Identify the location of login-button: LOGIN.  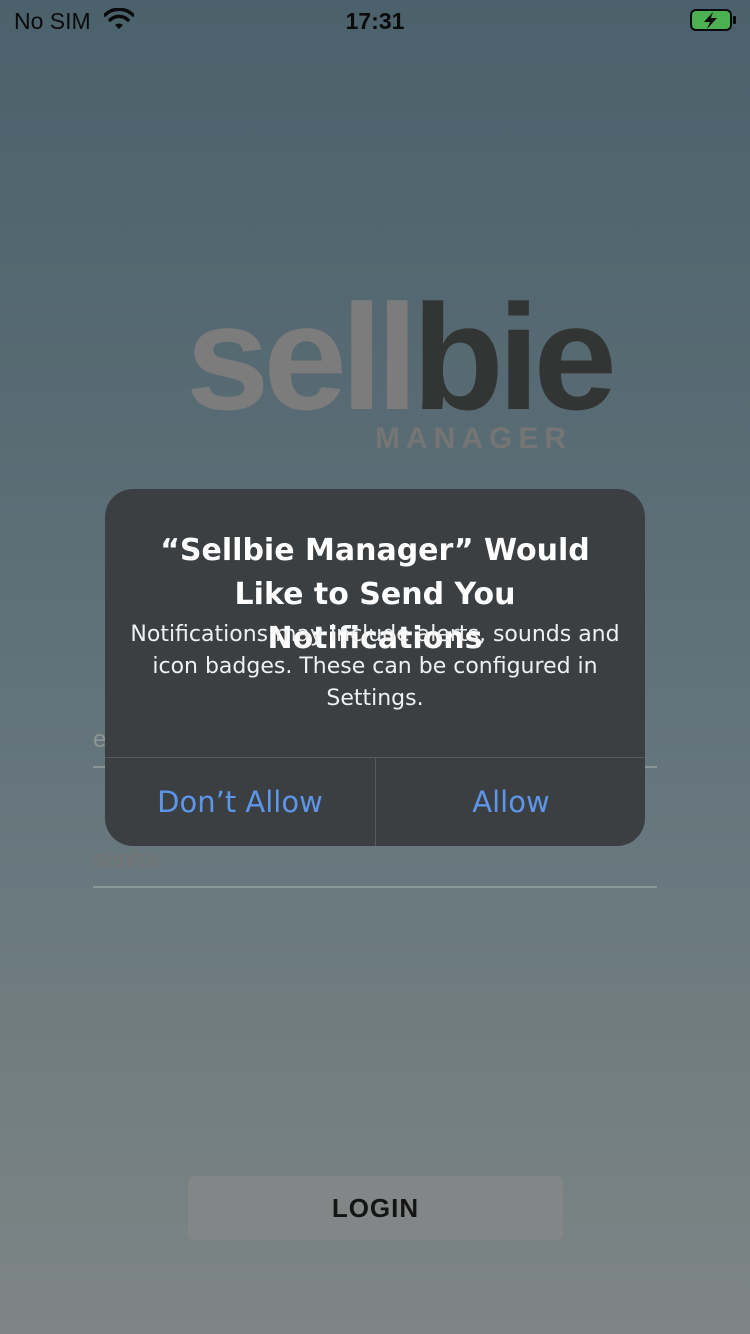
(375, 1208).